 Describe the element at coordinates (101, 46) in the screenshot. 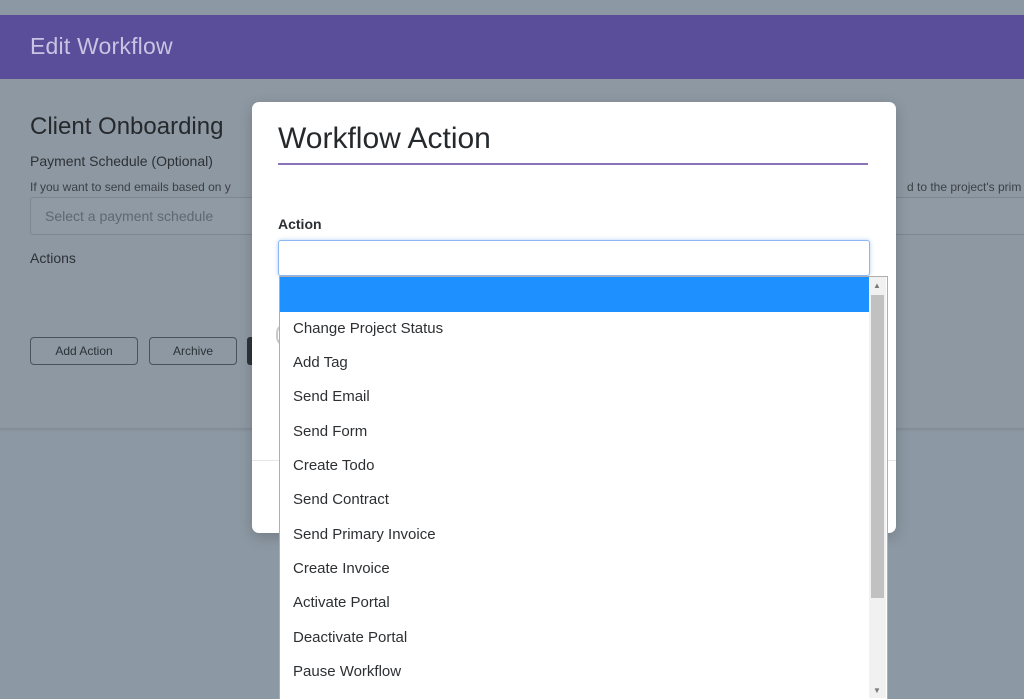

I see `page-title: Edit Workflow` at that location.